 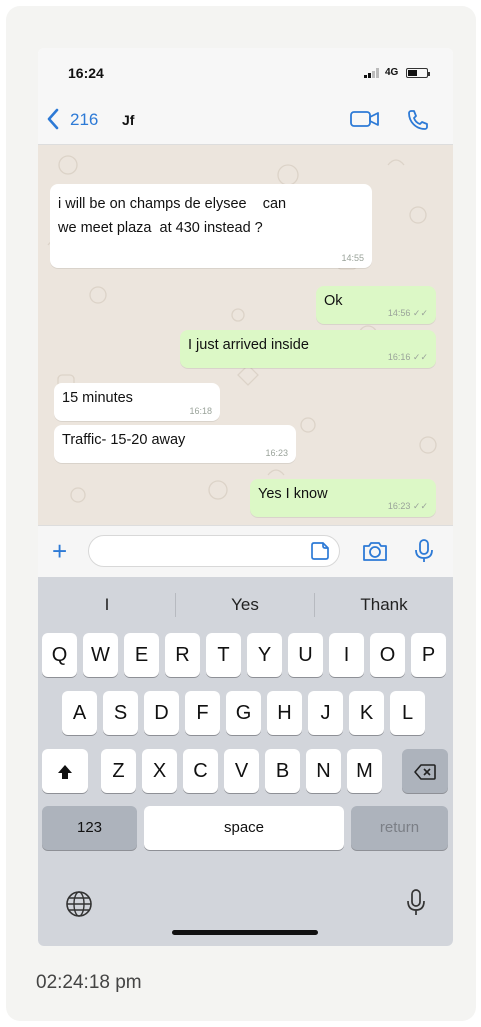 What do you see at coordinates (137, 402) in the screenshot?
I see `message-incoming: 15 minutes 16:18` at bounding box center [137, 402].